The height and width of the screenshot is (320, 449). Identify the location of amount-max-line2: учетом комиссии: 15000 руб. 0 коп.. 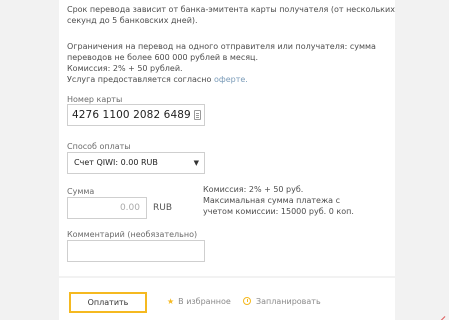
(278, 211).